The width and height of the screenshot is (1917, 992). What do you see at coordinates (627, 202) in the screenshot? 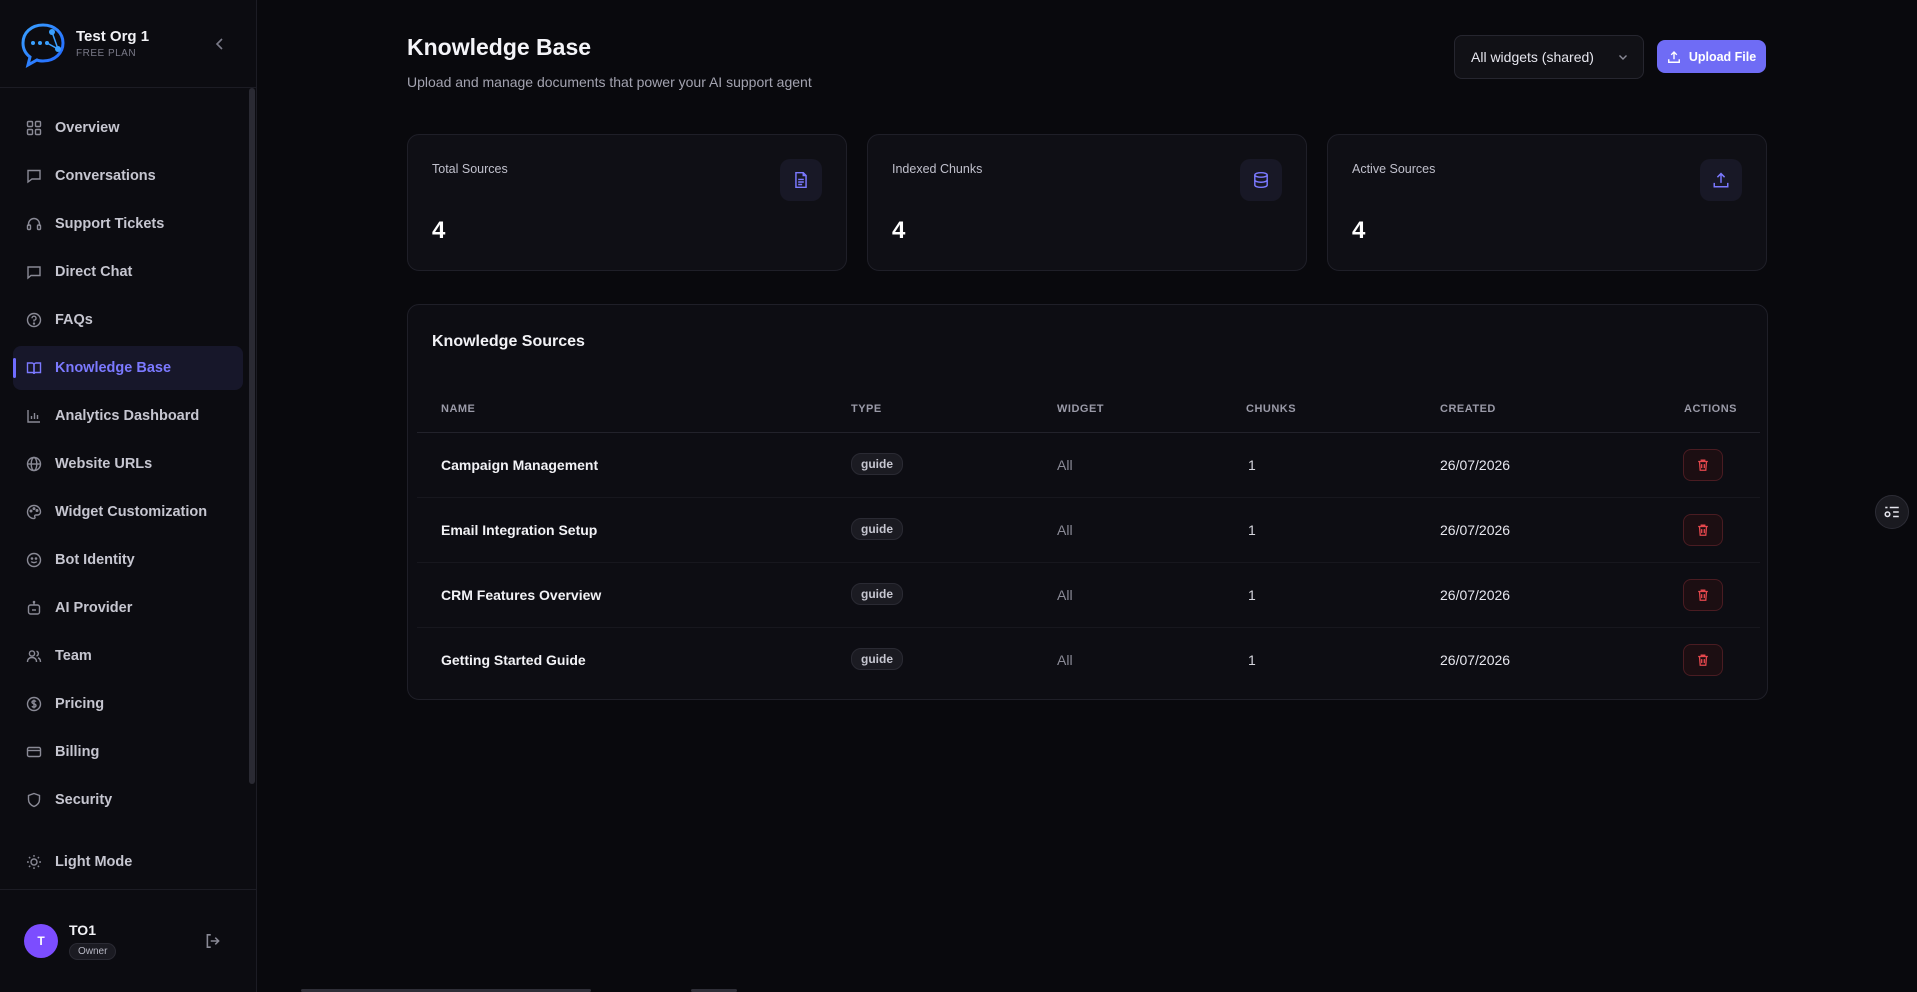
I see `stat-card-total-sources: Total Sources 4` at bounding box center [627, 202].